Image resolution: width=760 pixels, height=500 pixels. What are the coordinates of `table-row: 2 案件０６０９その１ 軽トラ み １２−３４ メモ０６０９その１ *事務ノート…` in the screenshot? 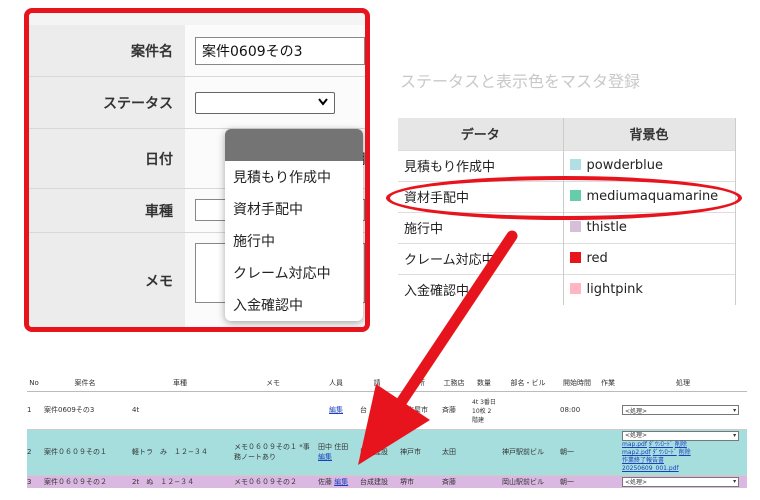 It's located at (387, 451).